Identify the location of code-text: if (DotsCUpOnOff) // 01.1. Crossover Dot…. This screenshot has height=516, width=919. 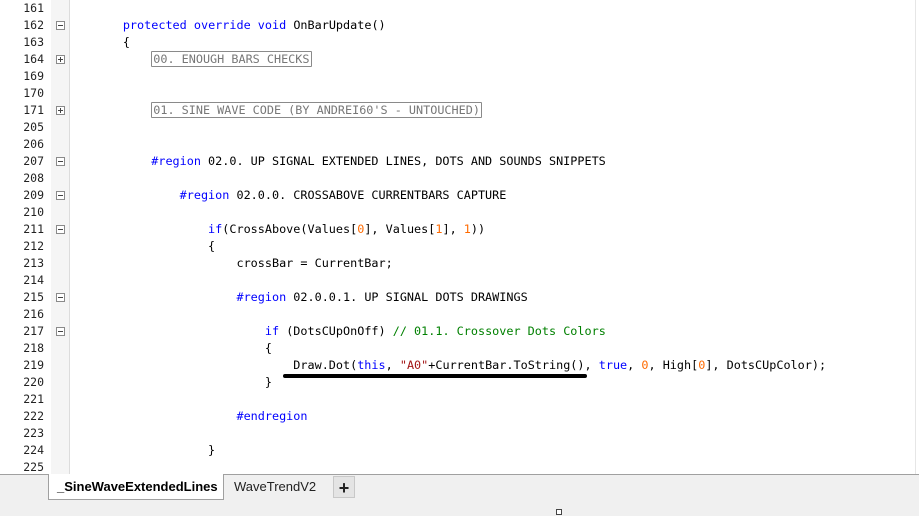
(336, 331).